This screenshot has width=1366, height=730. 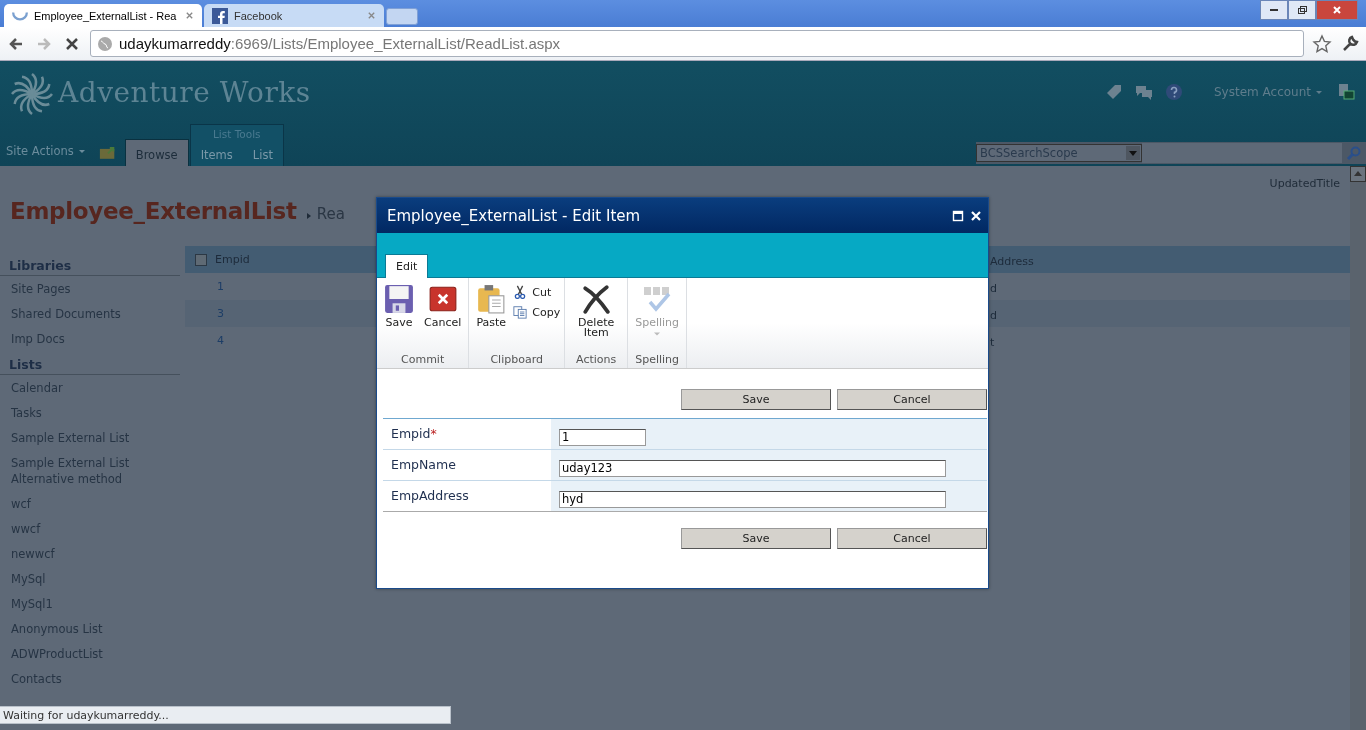 I want to click on sidebar-heading: Libraries, so click(x=90, y=264).